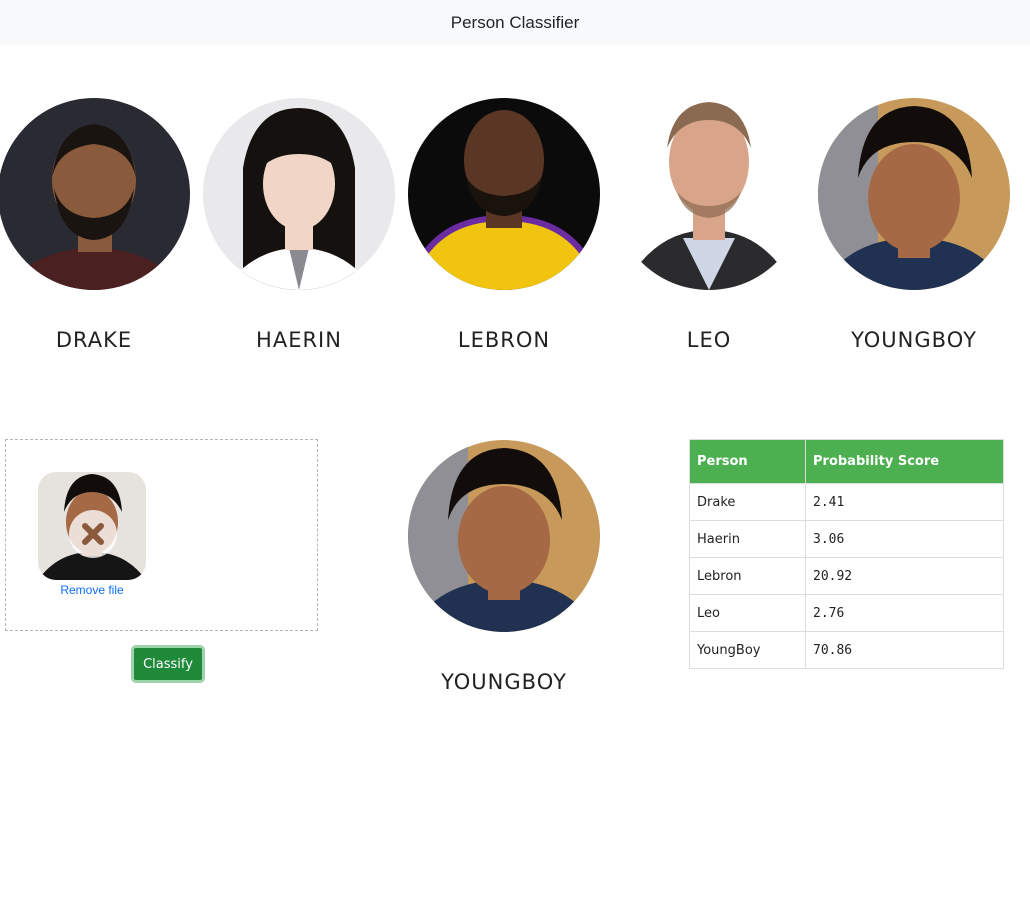  What do you see at coordinates (904, 576) in the screenshot?
I see `score-cell: 20.92` at bounding box center [904, 576].